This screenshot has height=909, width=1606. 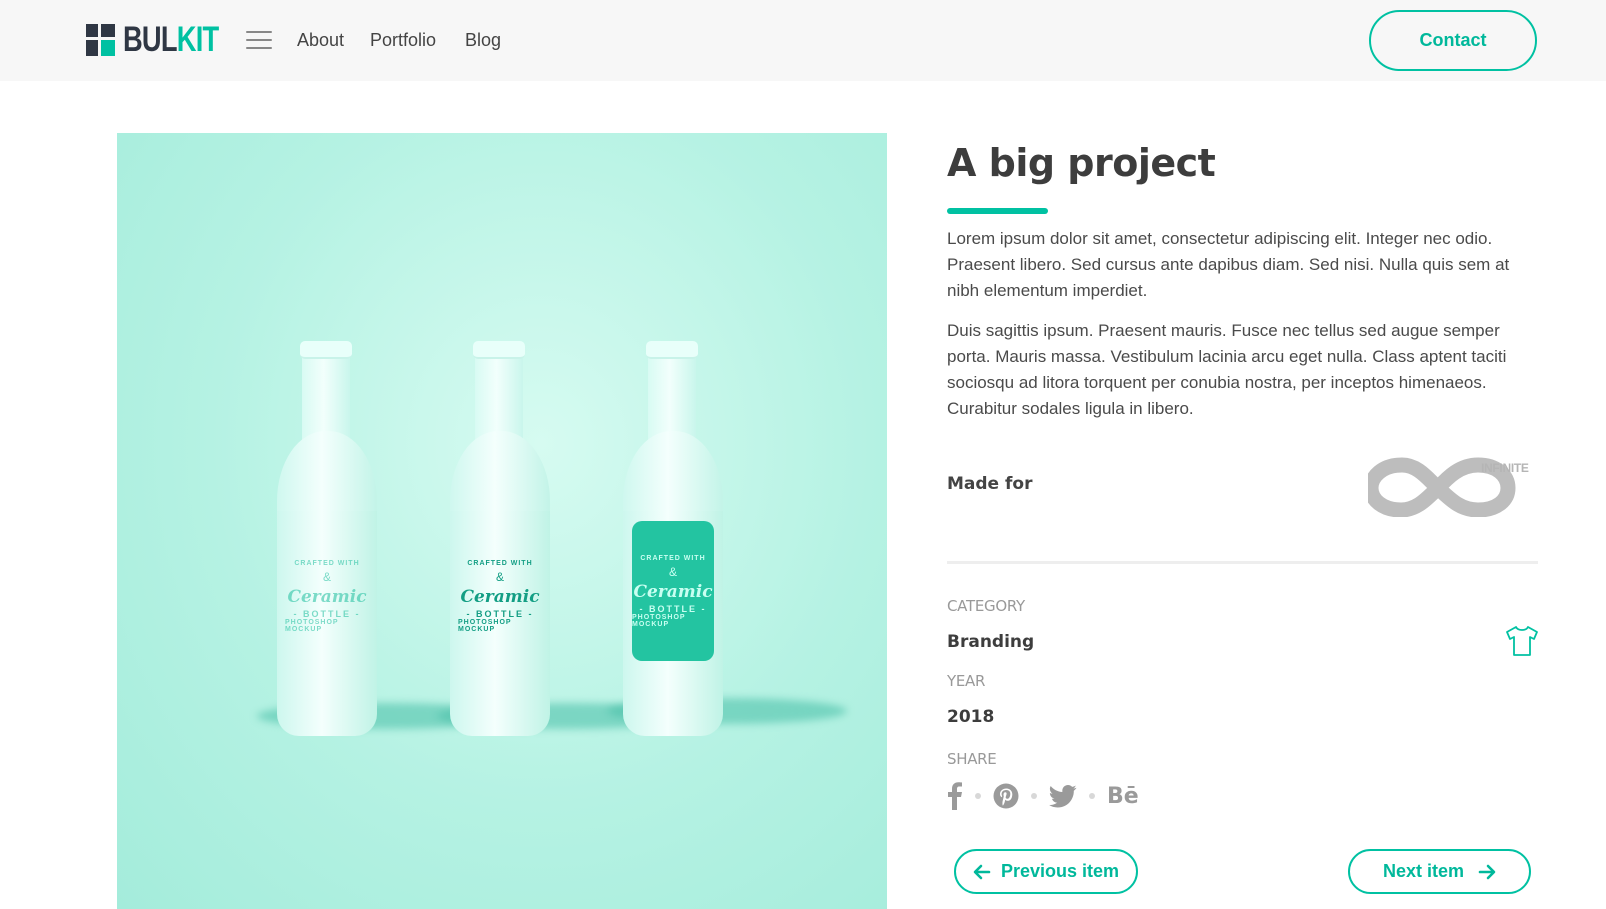 I want to click on nav-link-blog: Blog, so click(x=483, y=40).